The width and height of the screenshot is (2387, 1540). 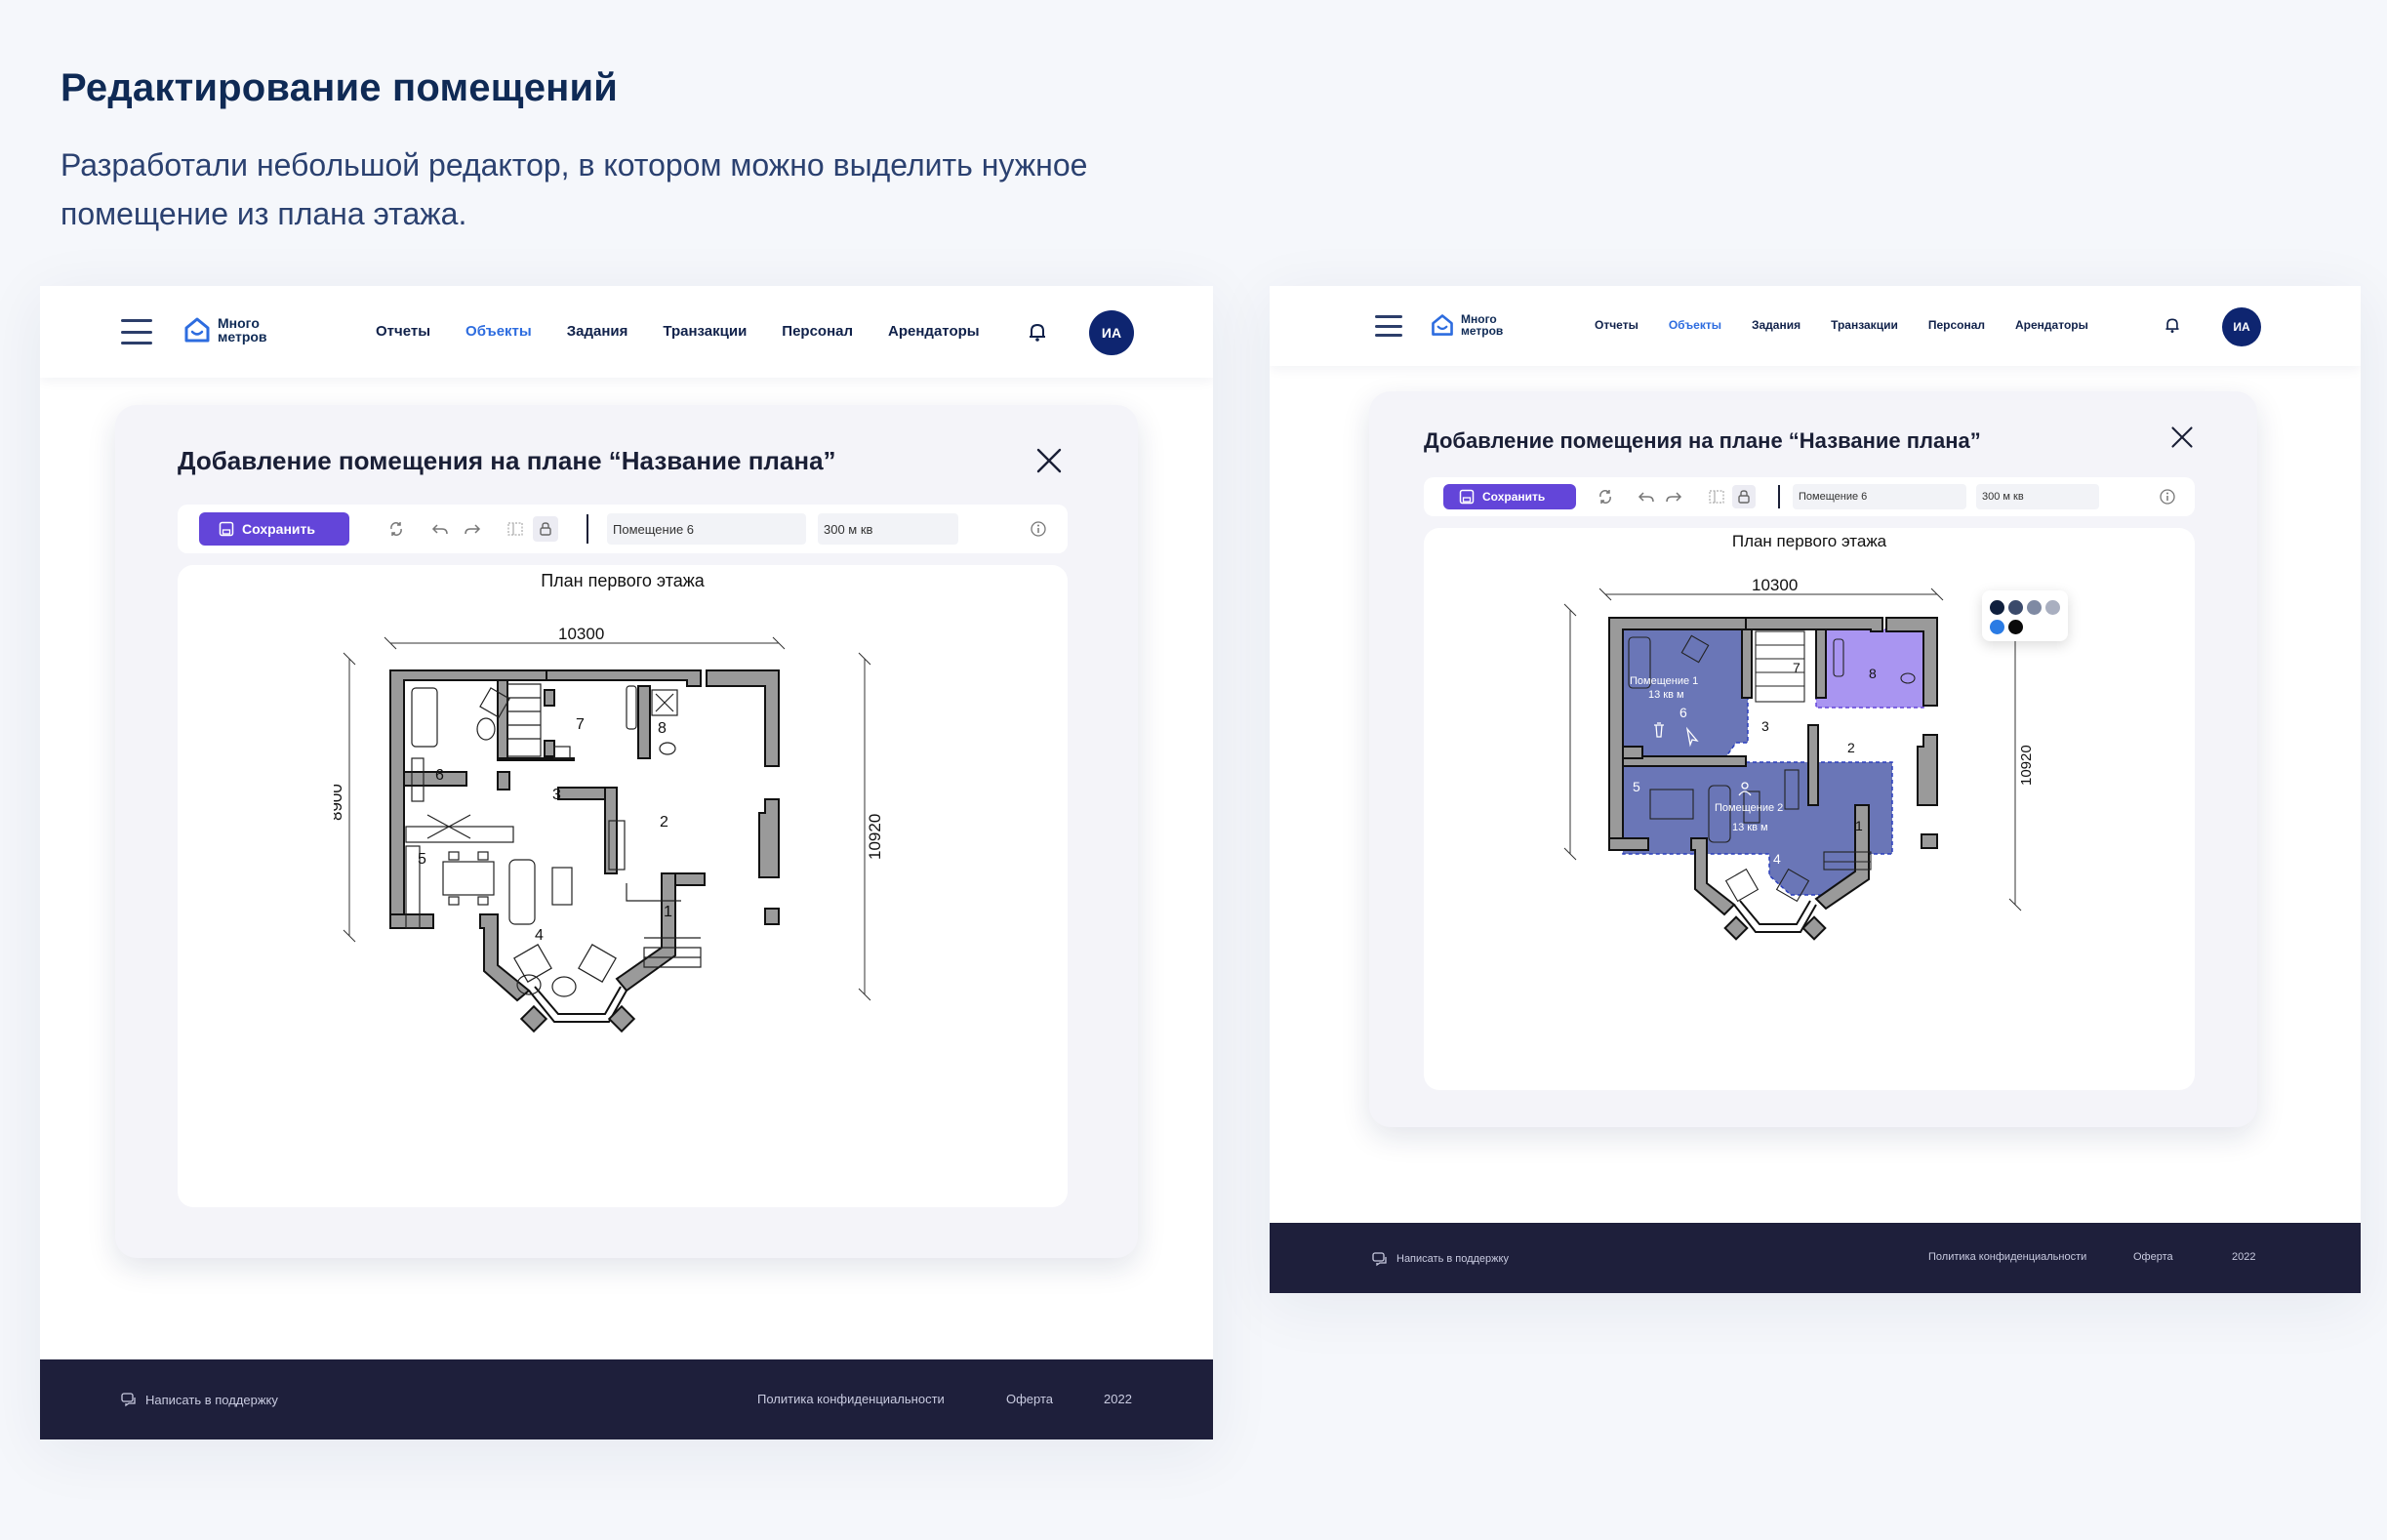 I want to click on dim-height: 8900, so click(x=1562, y=738).